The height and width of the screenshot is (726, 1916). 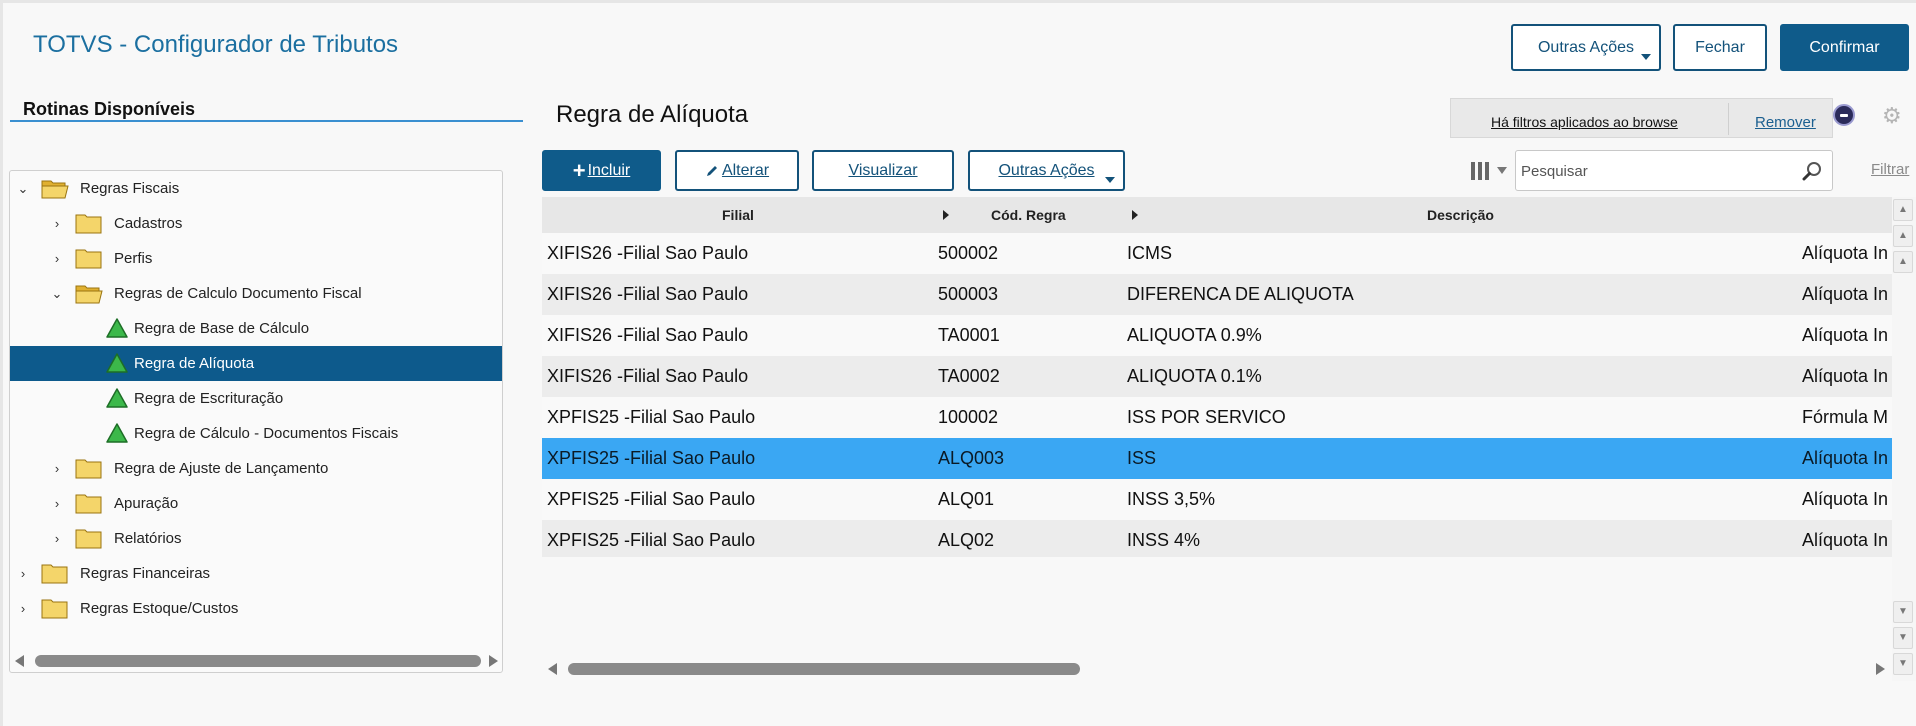 I want to click on tree-node-regra-ajuste-lancamento: › Regra de Ajuste de Lançamento, so click(x=256, y=468).